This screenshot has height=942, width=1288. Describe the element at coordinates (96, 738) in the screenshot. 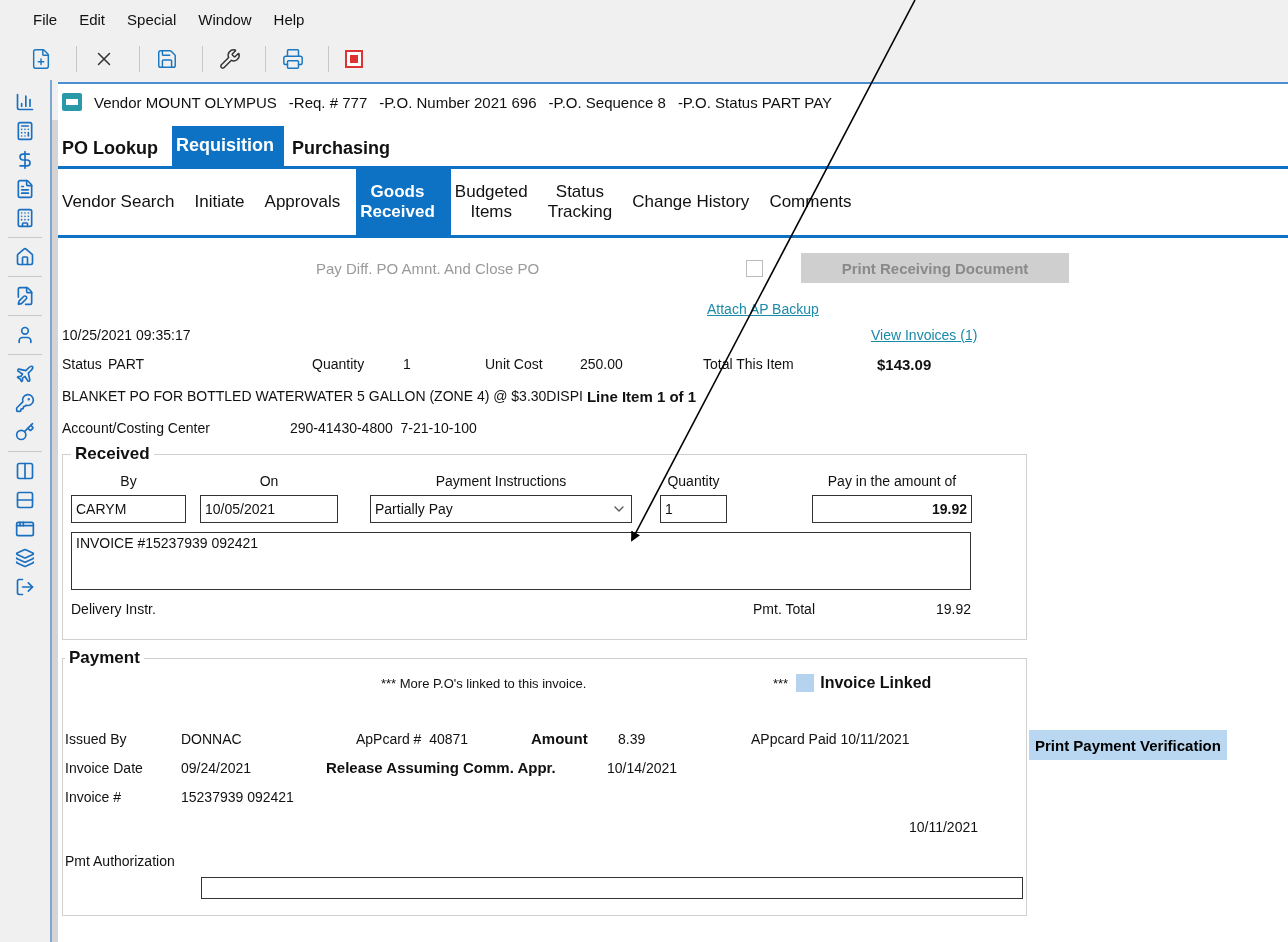

I see `issued-by-label: Issued By` at that location.